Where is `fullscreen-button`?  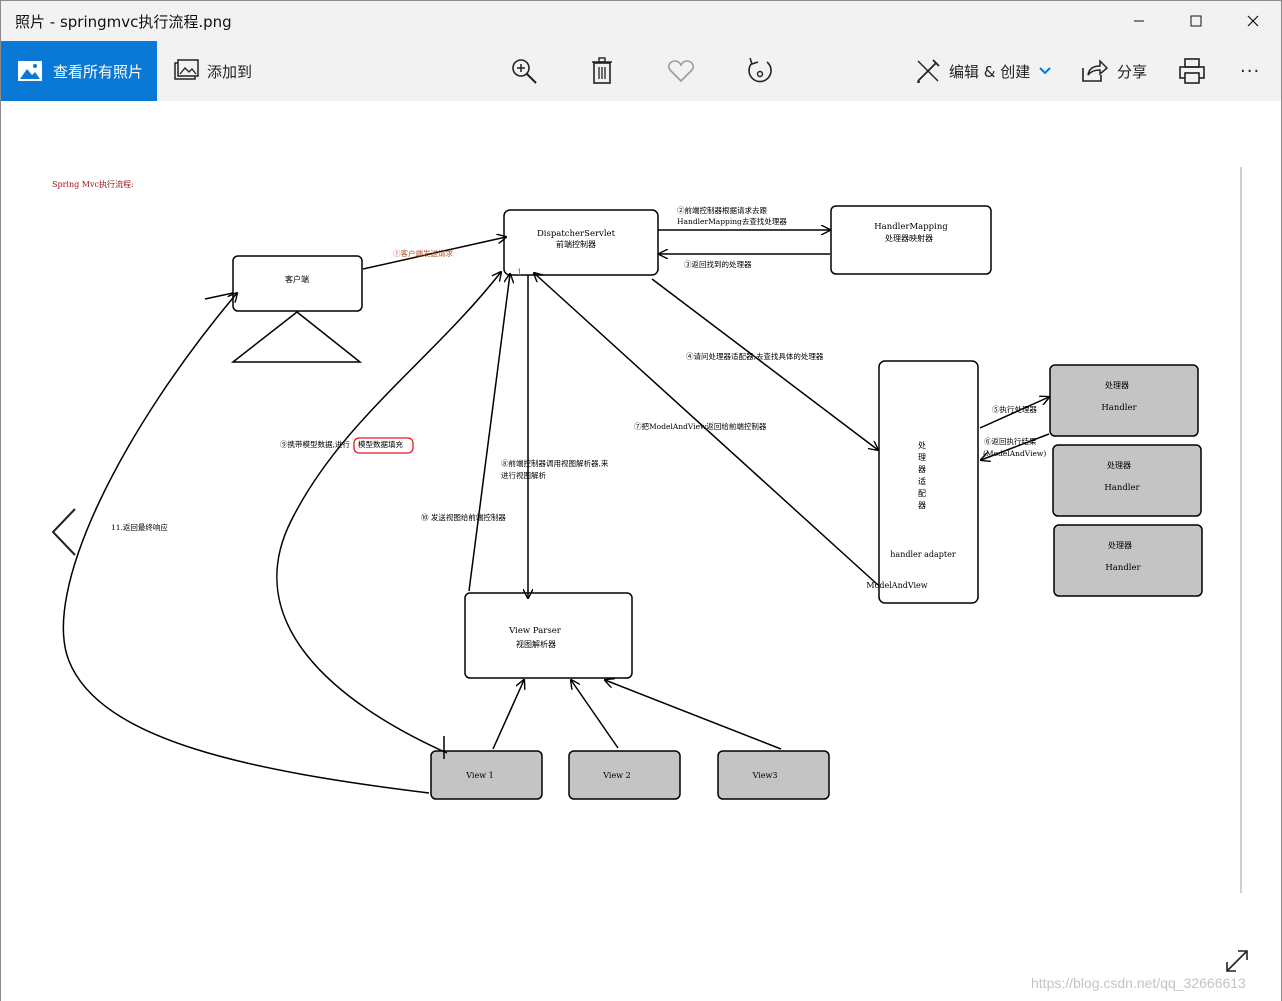
fullscreen-button is located at coordinates (1237, 961).